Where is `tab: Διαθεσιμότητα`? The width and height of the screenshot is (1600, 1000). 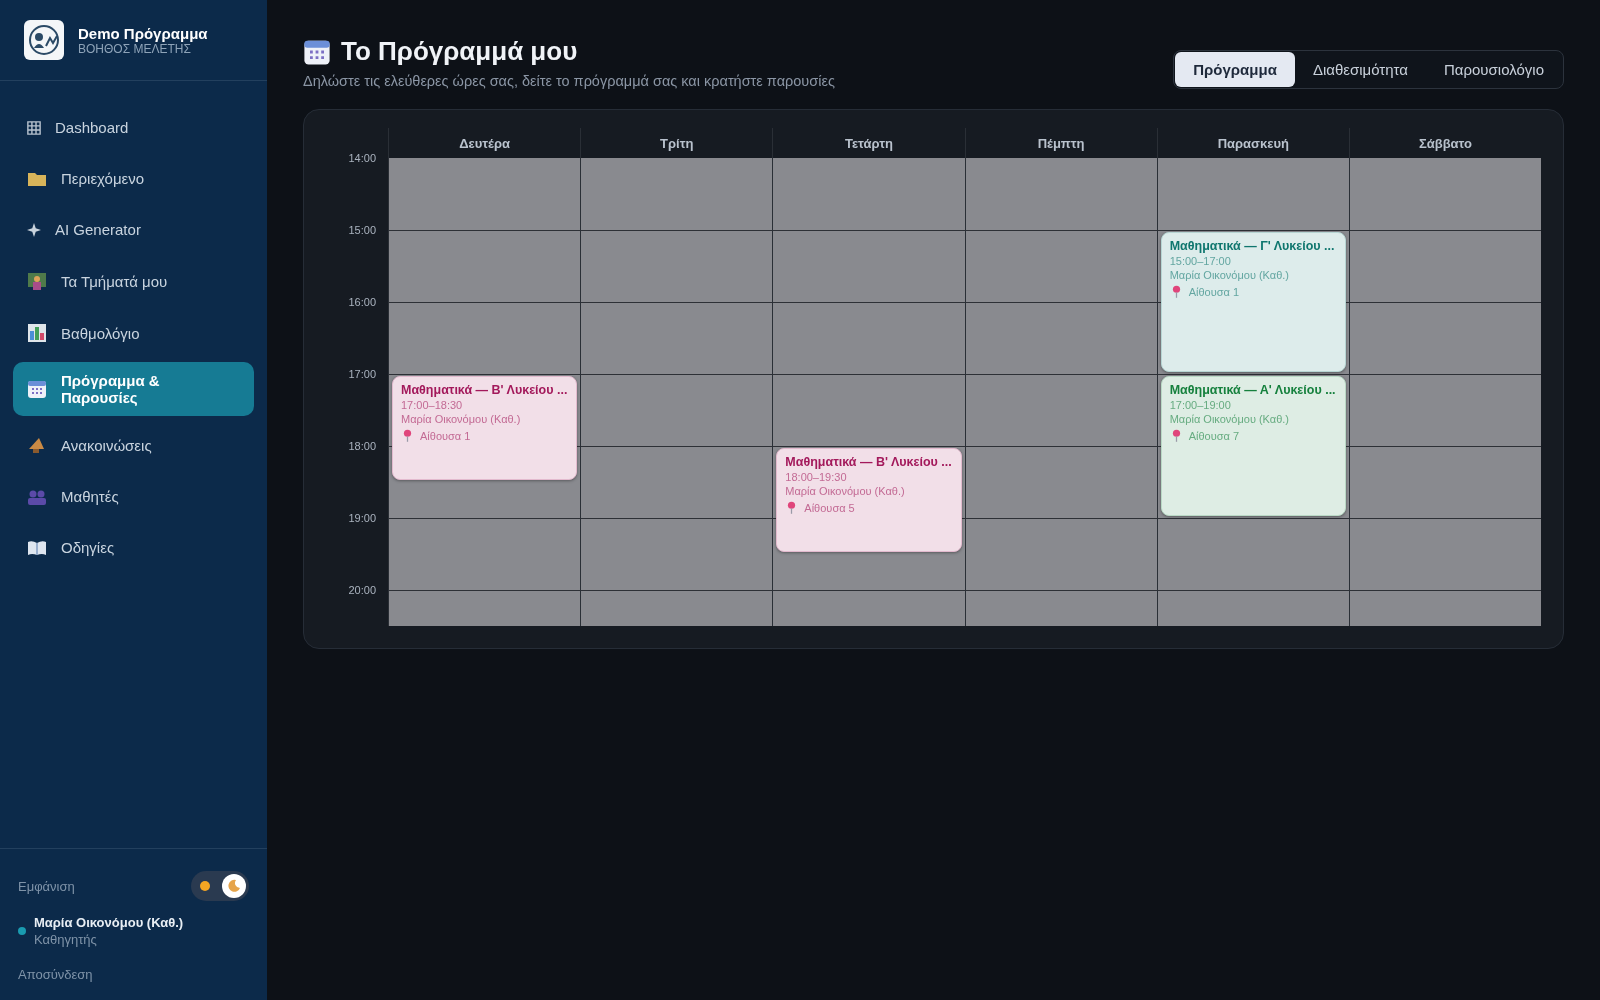
tab: Διαθεσιμότητα is located at coordinates (1360, 69).